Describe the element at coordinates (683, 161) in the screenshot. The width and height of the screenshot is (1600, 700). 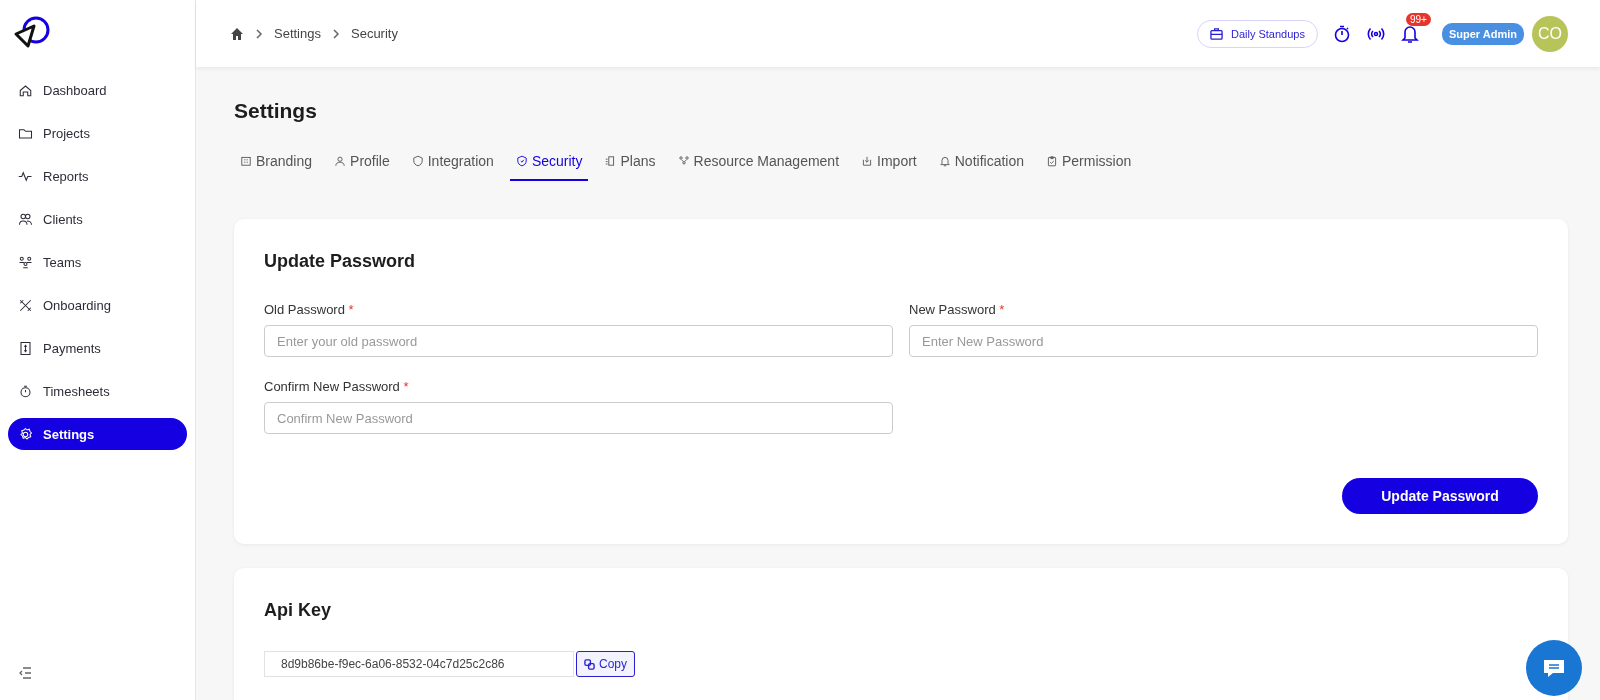
I see `network-icon` at that location.